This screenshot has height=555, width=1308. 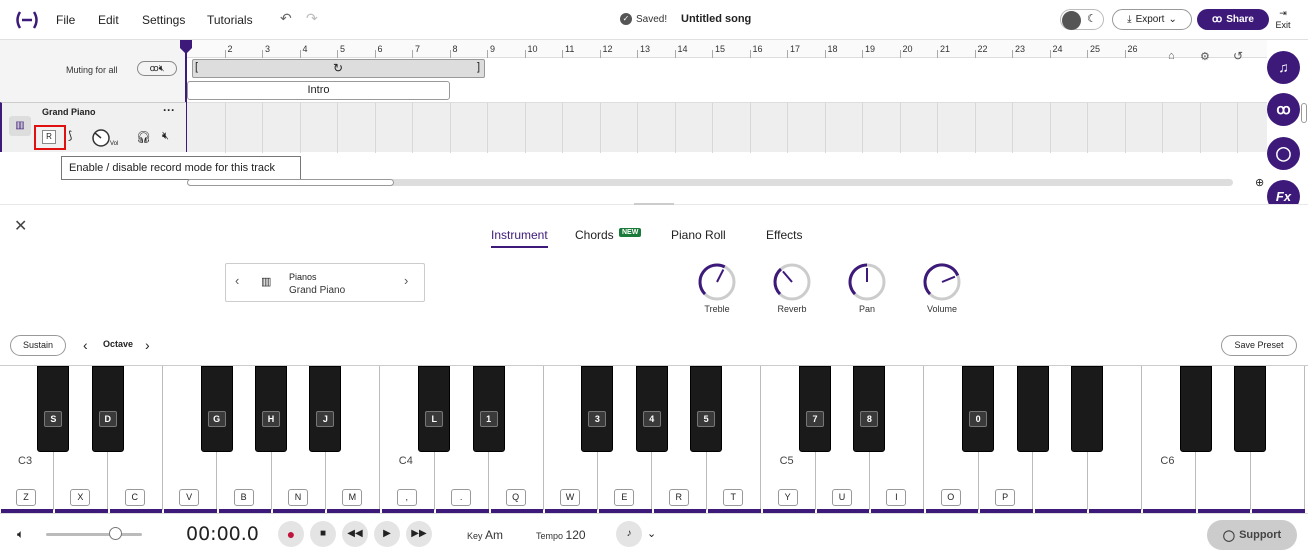 I want to click on undo-icon: ↶, so click(x=286, y=18).